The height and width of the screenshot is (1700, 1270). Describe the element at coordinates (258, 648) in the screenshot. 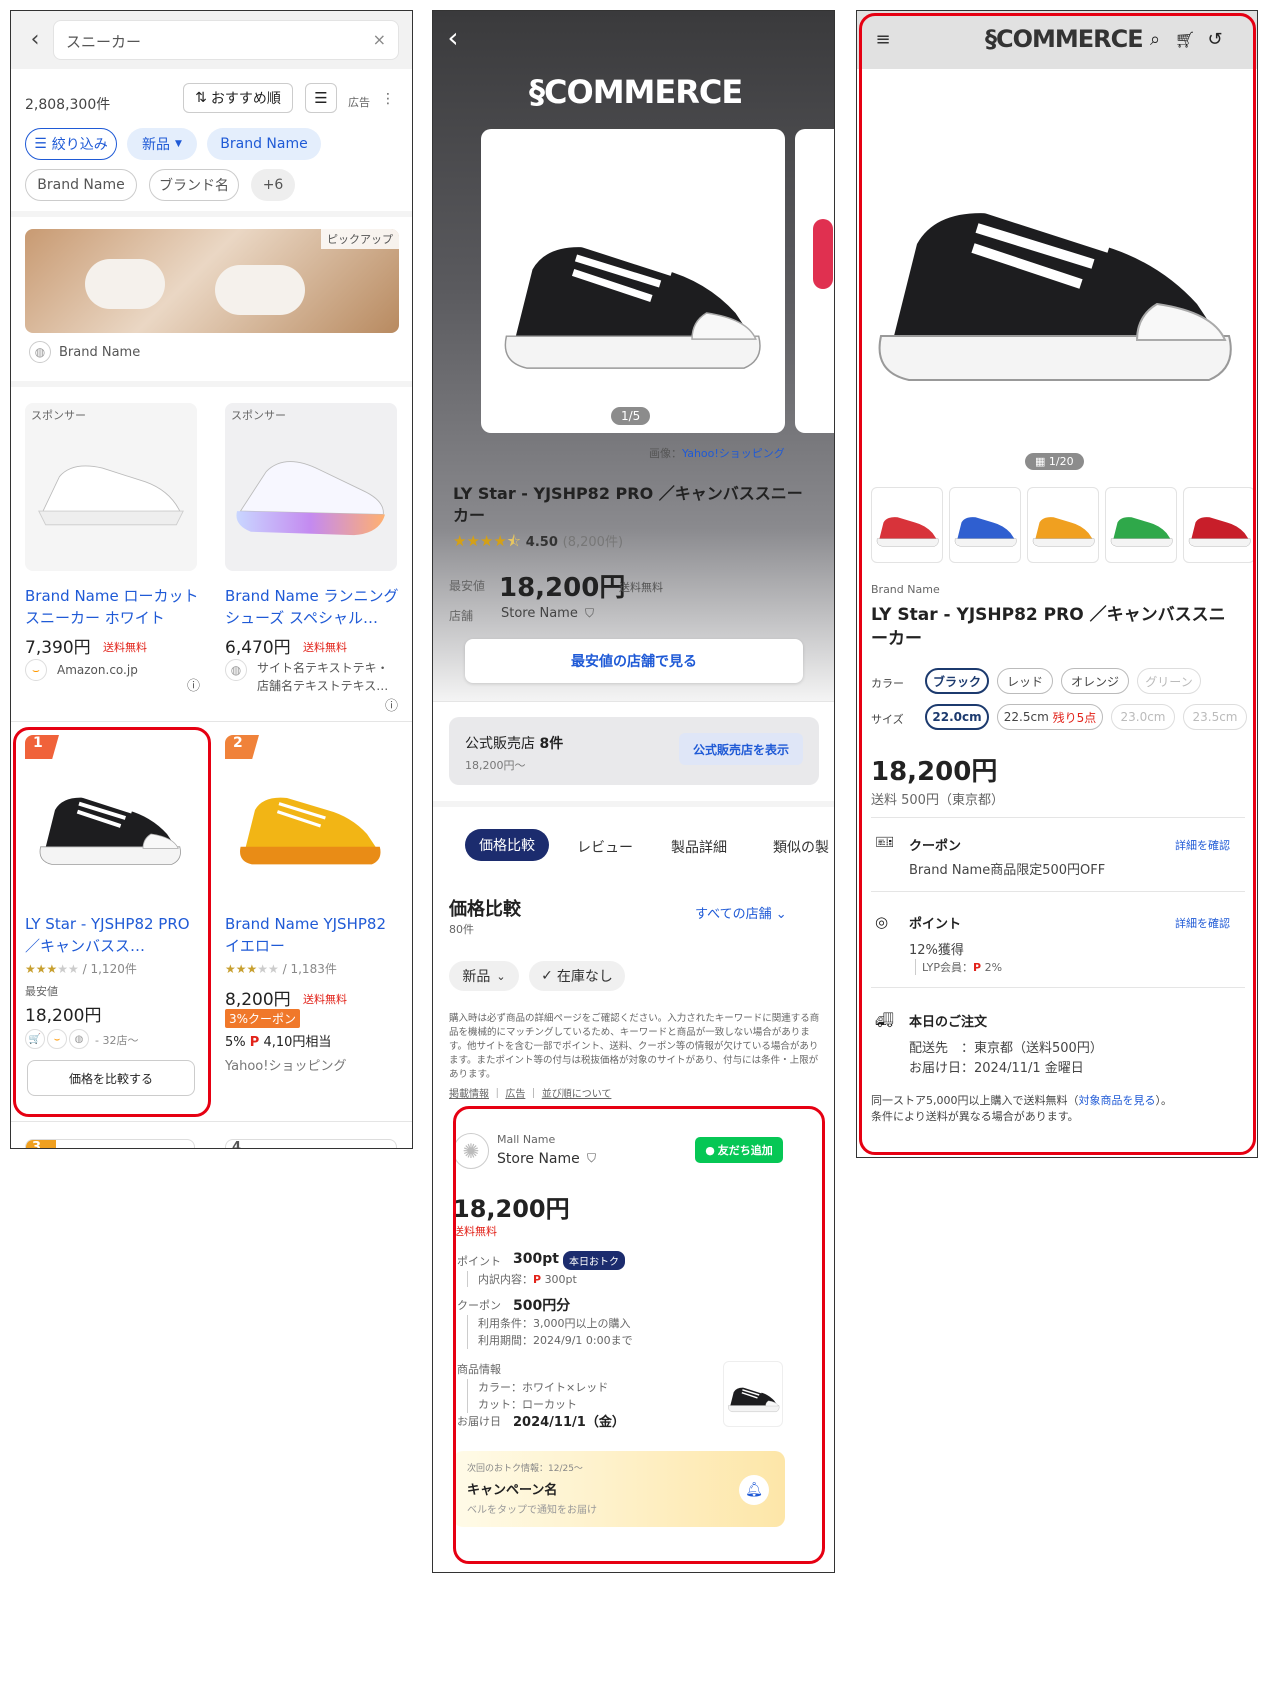

I see `product-price: 6,470円` at that location.